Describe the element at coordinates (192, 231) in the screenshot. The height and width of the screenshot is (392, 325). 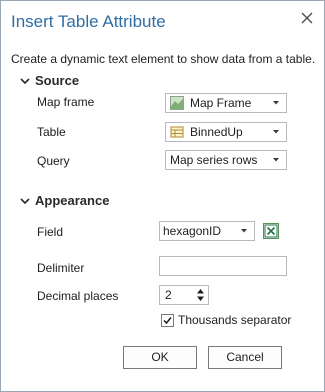
I see `field-value: hexagonID` at that location.